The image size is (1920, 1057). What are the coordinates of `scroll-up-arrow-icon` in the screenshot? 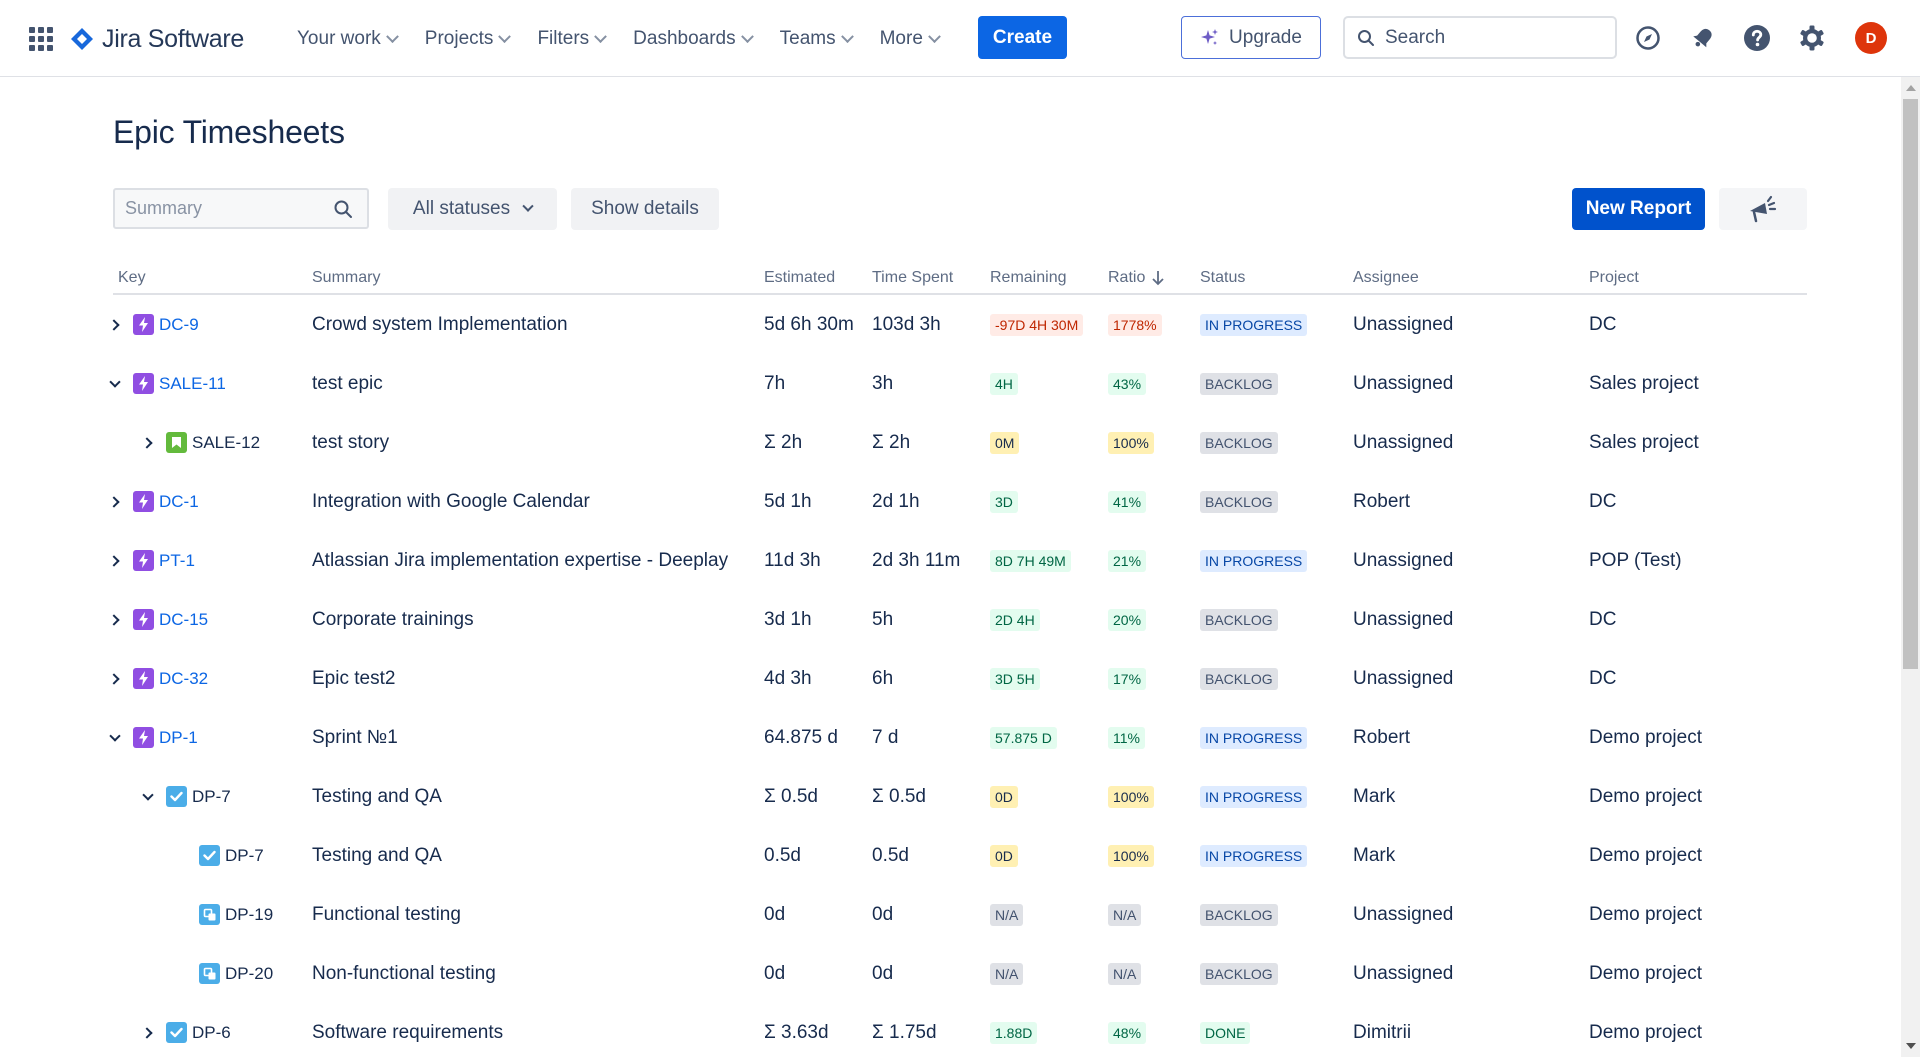 It's located at (1911, 88).